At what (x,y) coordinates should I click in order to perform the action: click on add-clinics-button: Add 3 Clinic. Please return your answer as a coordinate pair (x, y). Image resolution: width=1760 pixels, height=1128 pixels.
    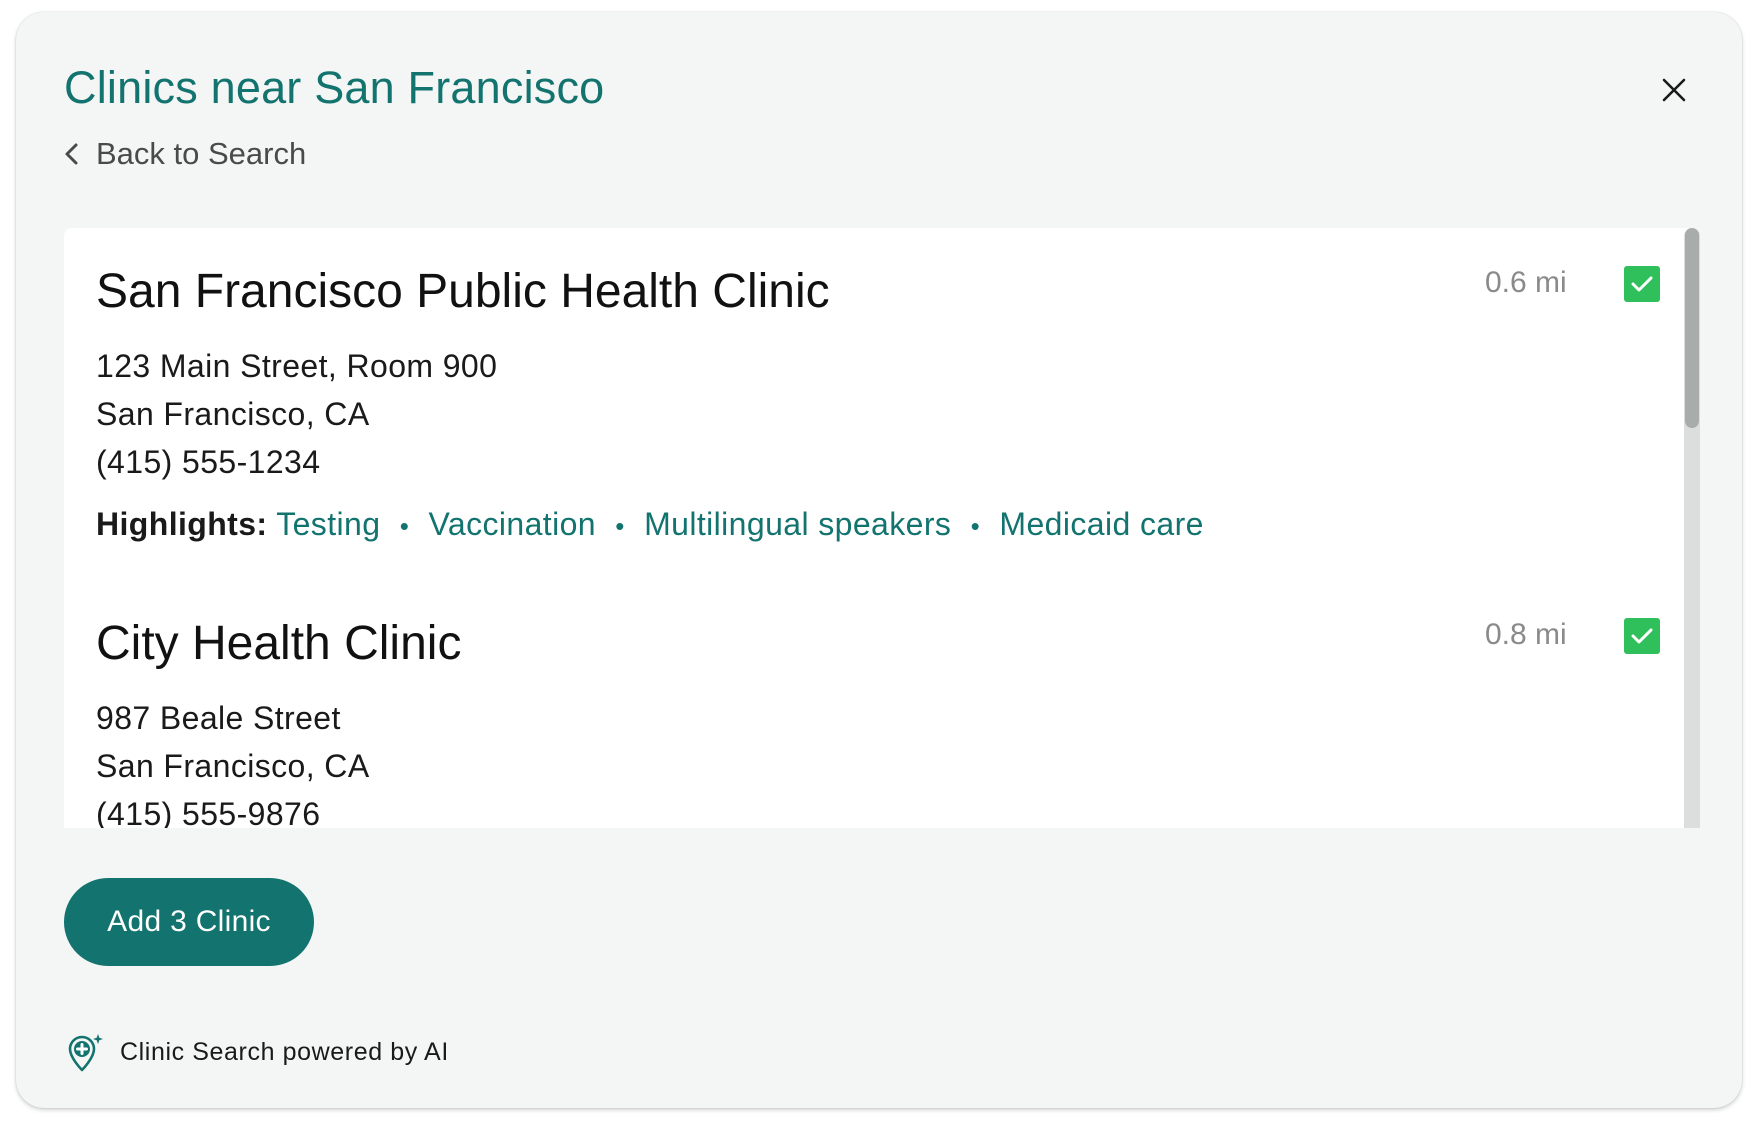
    Looking at the image, I should click on (189, 922).